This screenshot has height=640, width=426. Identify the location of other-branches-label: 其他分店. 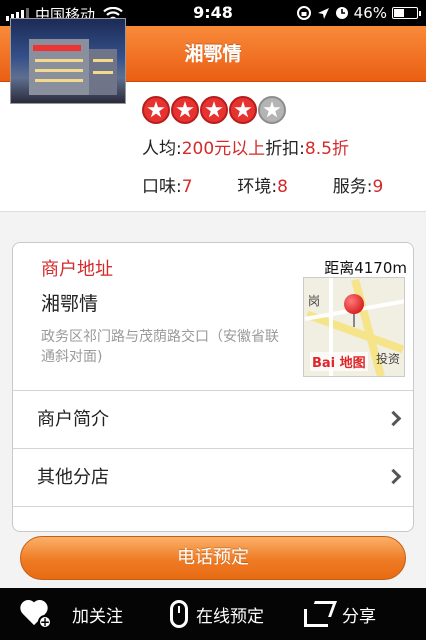
(73, 477).